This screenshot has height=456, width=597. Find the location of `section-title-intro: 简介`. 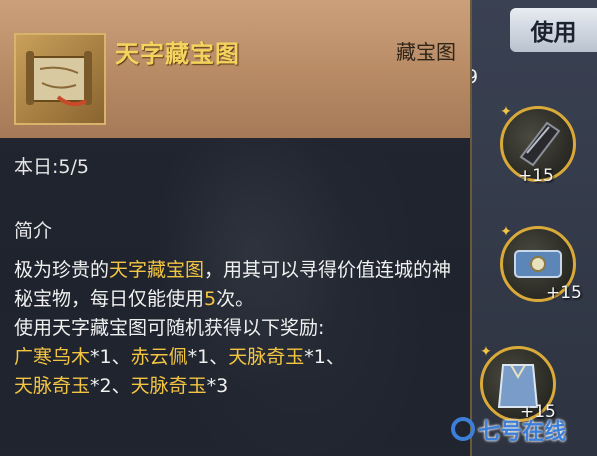

section-title-intro: 简介 is located at coordinates (33, 231).